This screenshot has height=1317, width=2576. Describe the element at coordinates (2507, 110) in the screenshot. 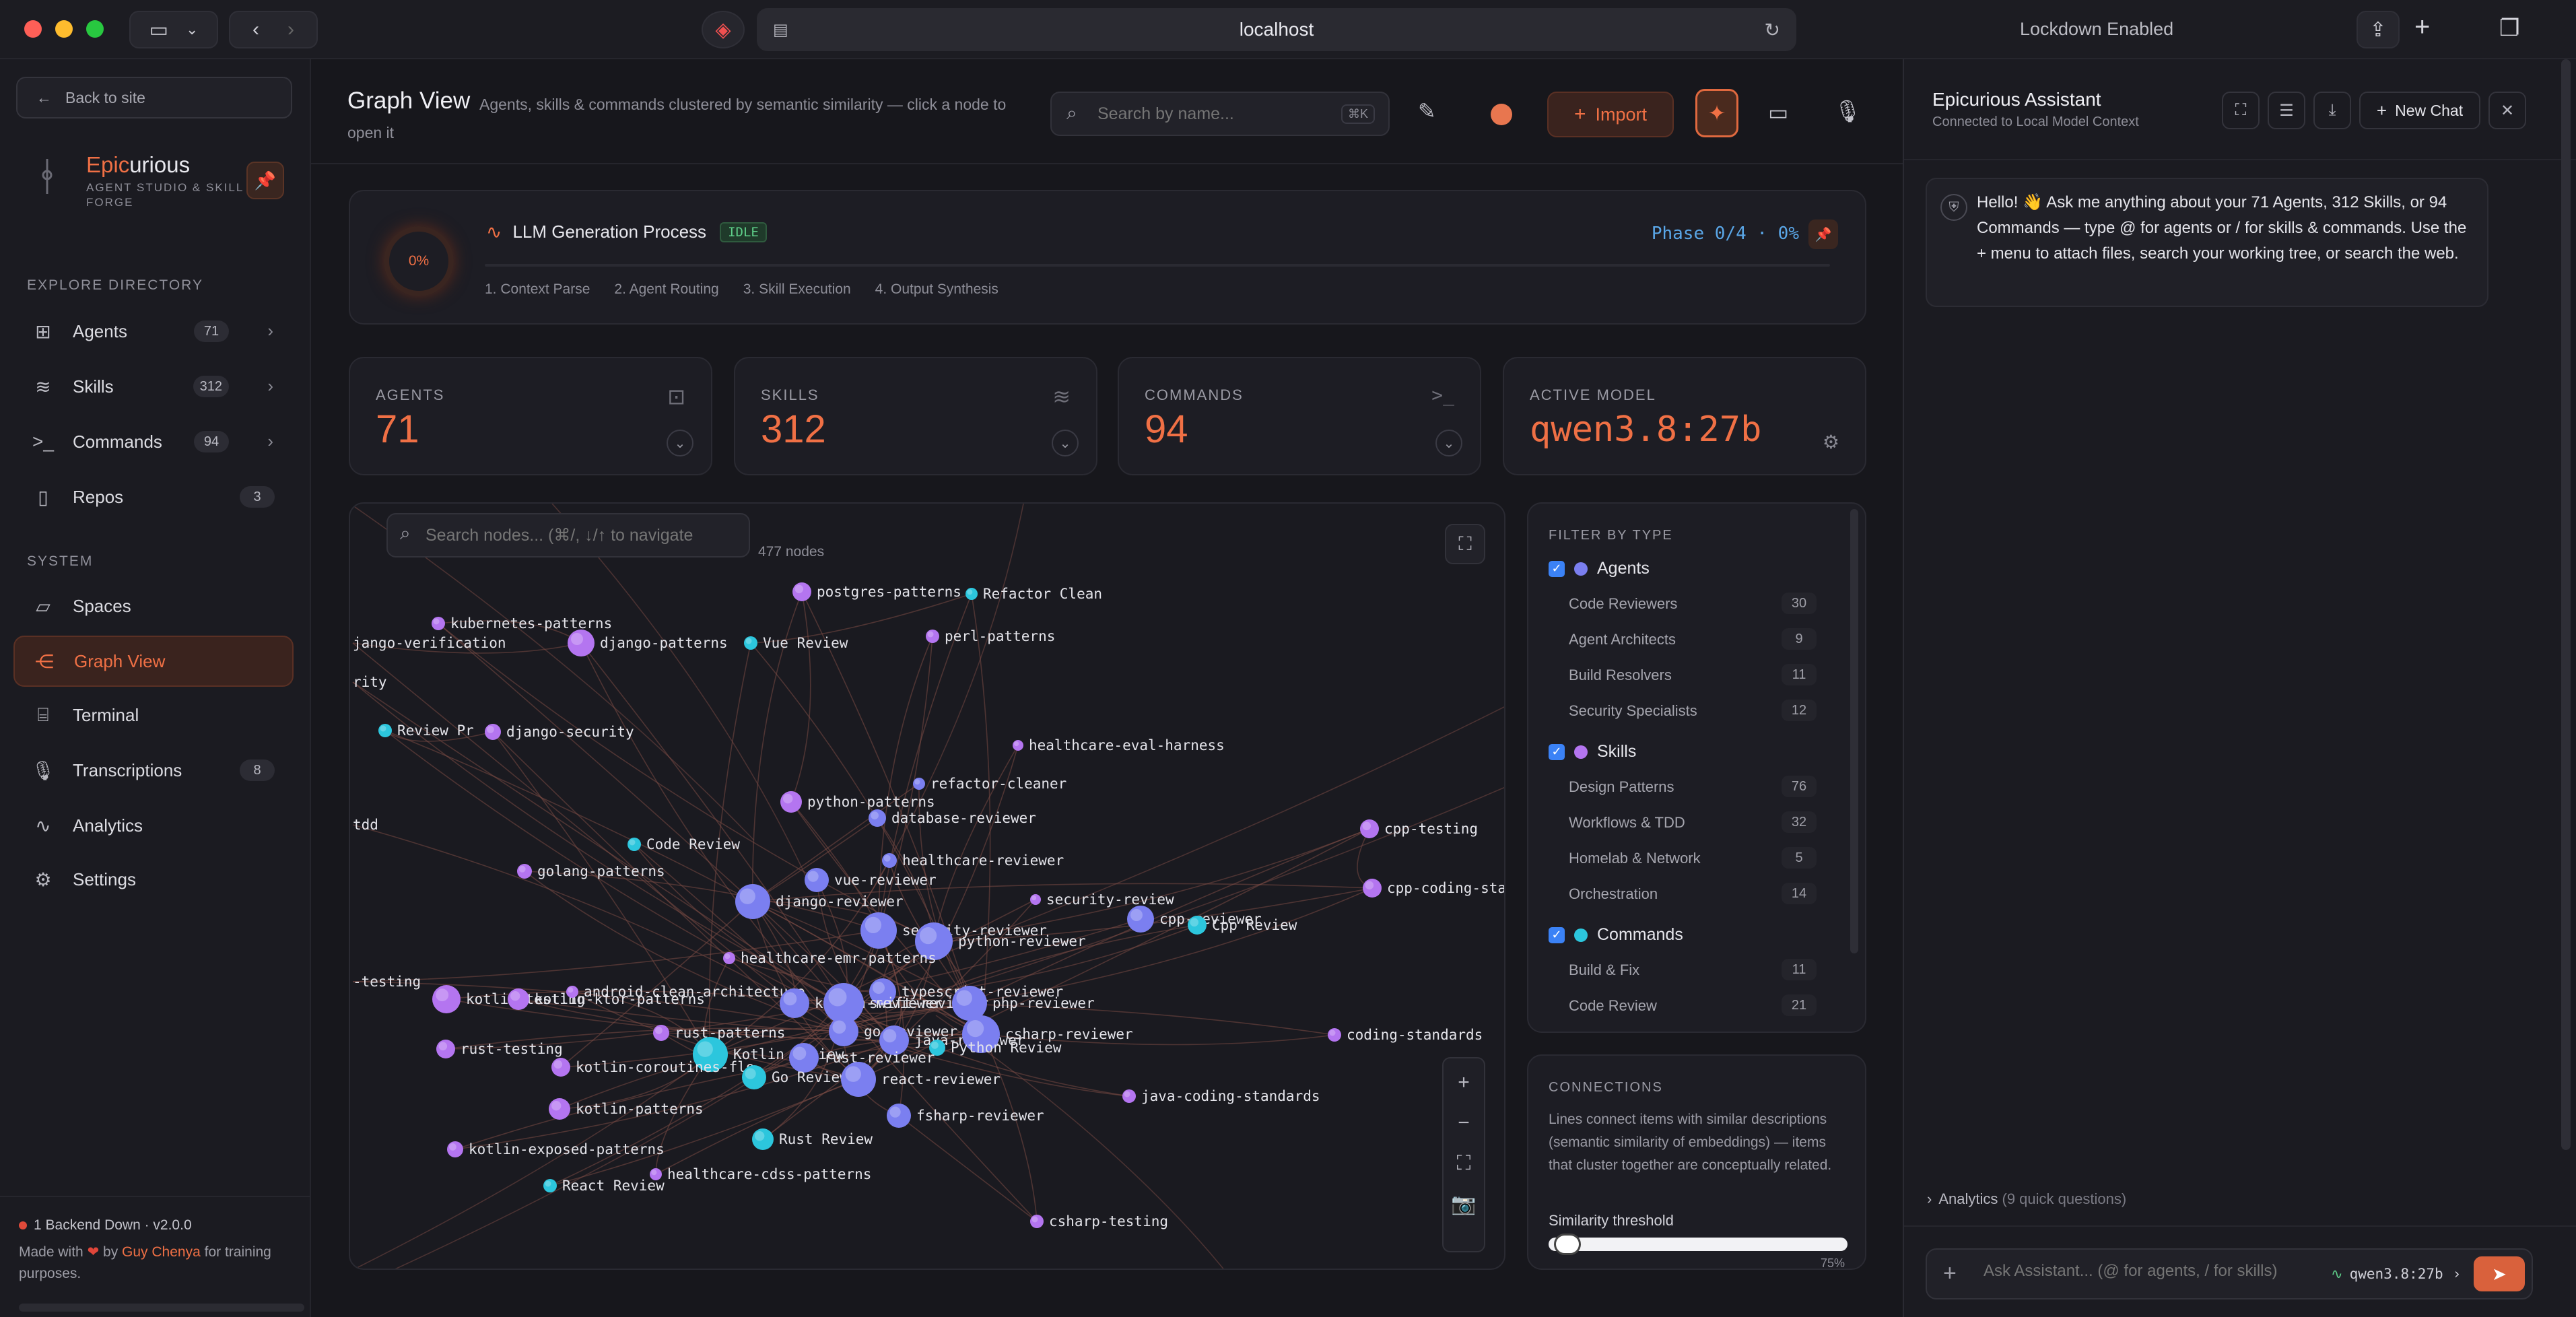

I see `close-chat-button: ✕` at that location.